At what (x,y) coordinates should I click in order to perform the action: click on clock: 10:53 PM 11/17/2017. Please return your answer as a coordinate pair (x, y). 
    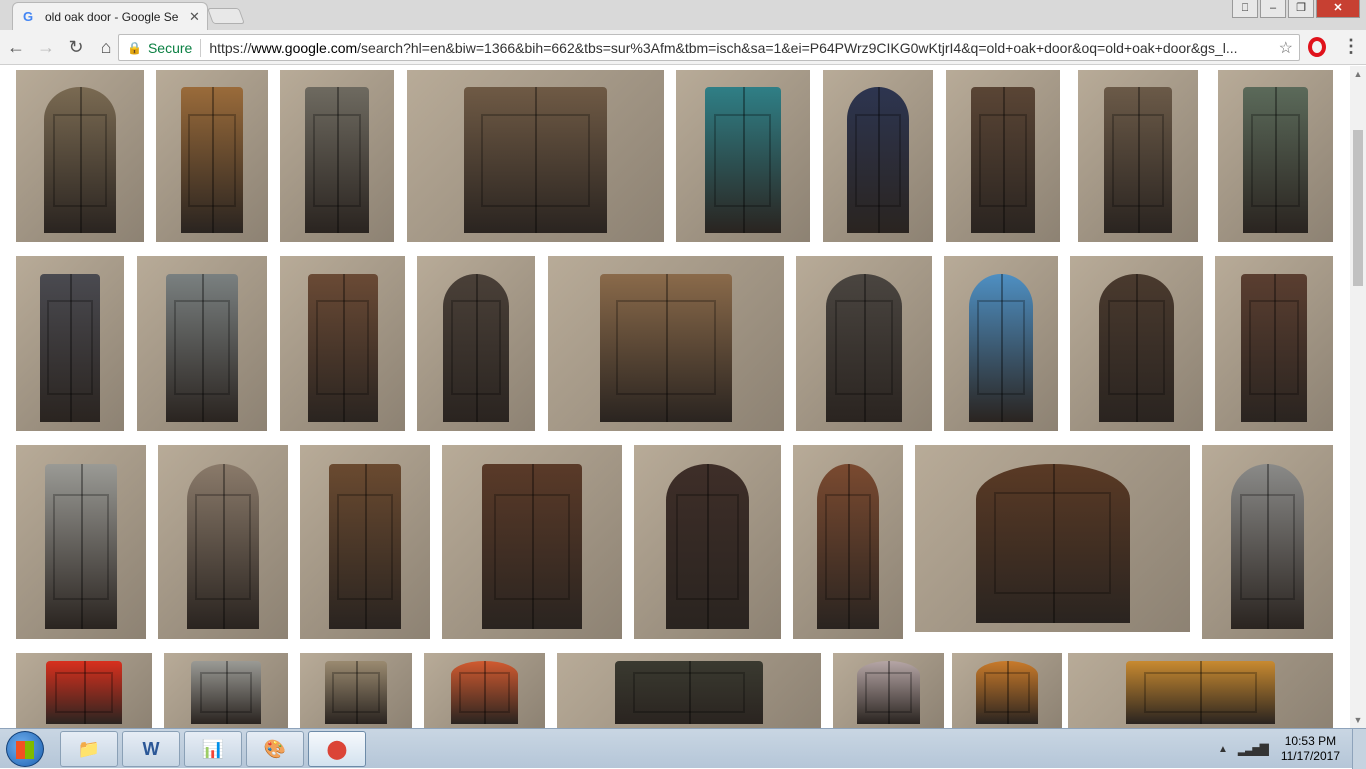
    Looking at the image, I should click on (1310, 749).